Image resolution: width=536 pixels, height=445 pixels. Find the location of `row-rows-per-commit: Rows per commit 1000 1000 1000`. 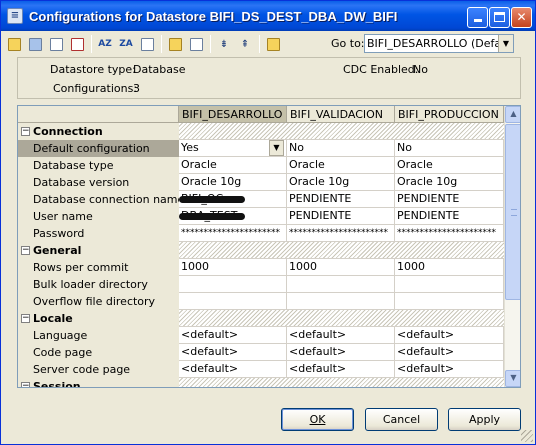

row-rows-per-commit: Rows per commit 1000 1000 1000 is located at coordinates (261, 267).